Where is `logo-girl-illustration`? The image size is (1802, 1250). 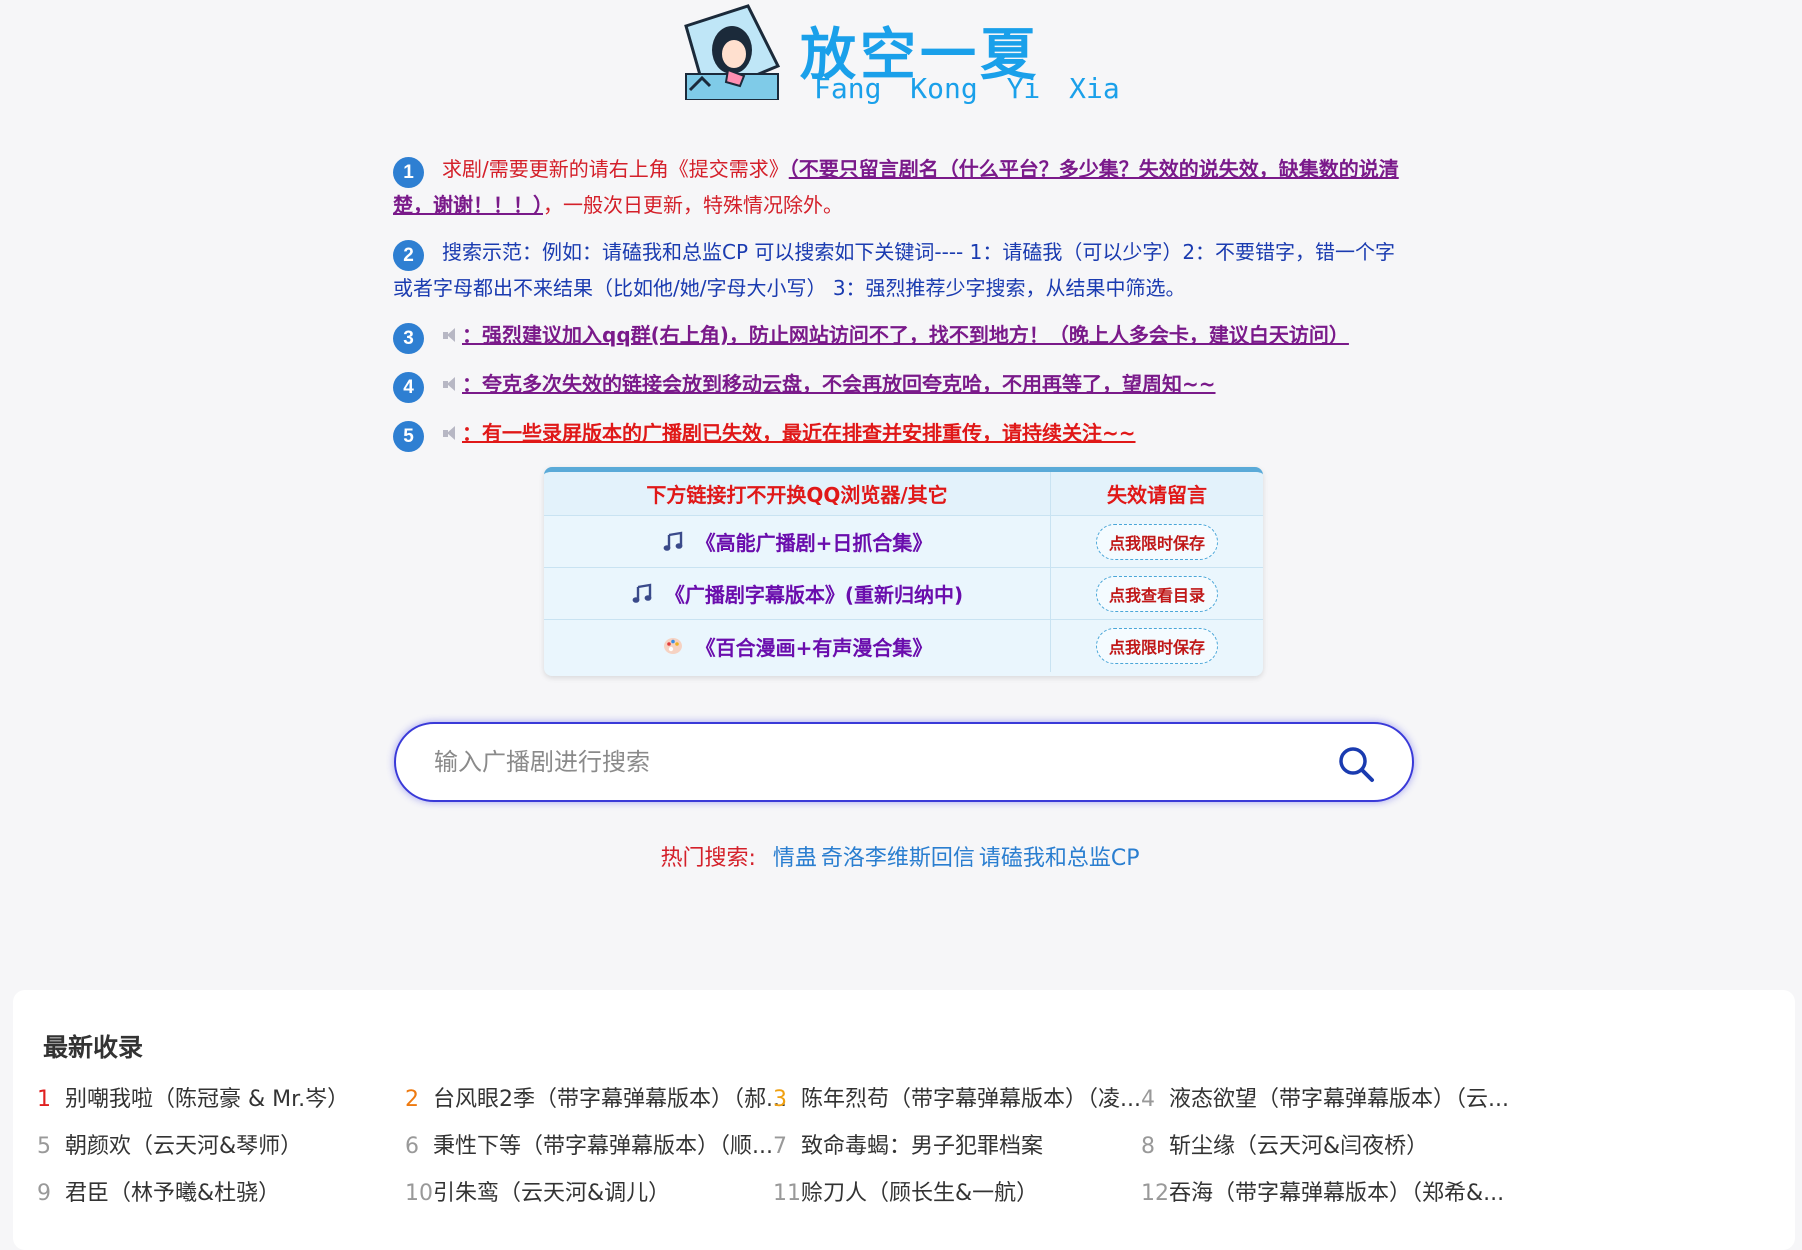
logo-girl-illustration is located at coordinates (732, 52).